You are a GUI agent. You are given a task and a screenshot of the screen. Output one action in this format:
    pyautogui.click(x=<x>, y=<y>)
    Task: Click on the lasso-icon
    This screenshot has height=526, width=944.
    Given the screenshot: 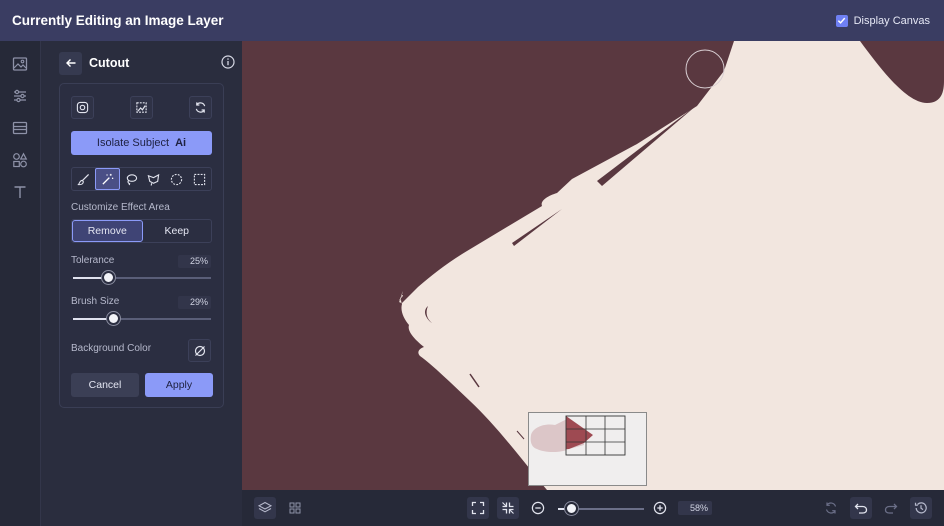 What is the action you would take?
    pyautogui.click(x=131, y=179)
    